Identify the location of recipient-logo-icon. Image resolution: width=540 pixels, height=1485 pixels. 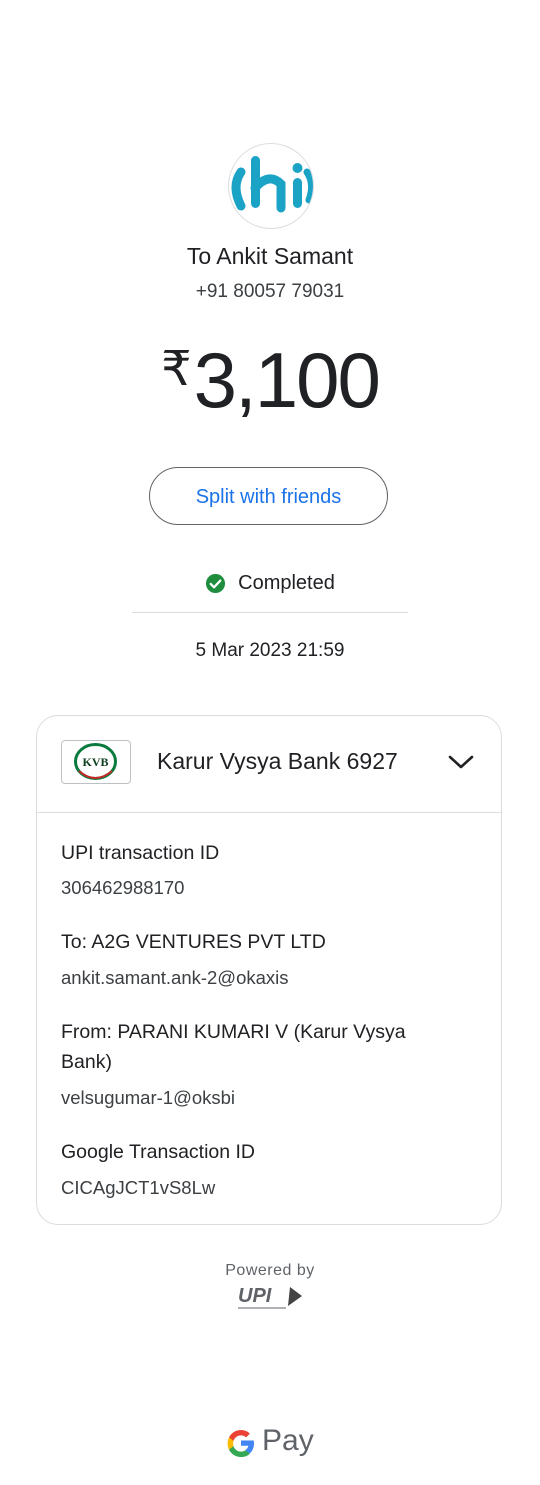
(272, 184).